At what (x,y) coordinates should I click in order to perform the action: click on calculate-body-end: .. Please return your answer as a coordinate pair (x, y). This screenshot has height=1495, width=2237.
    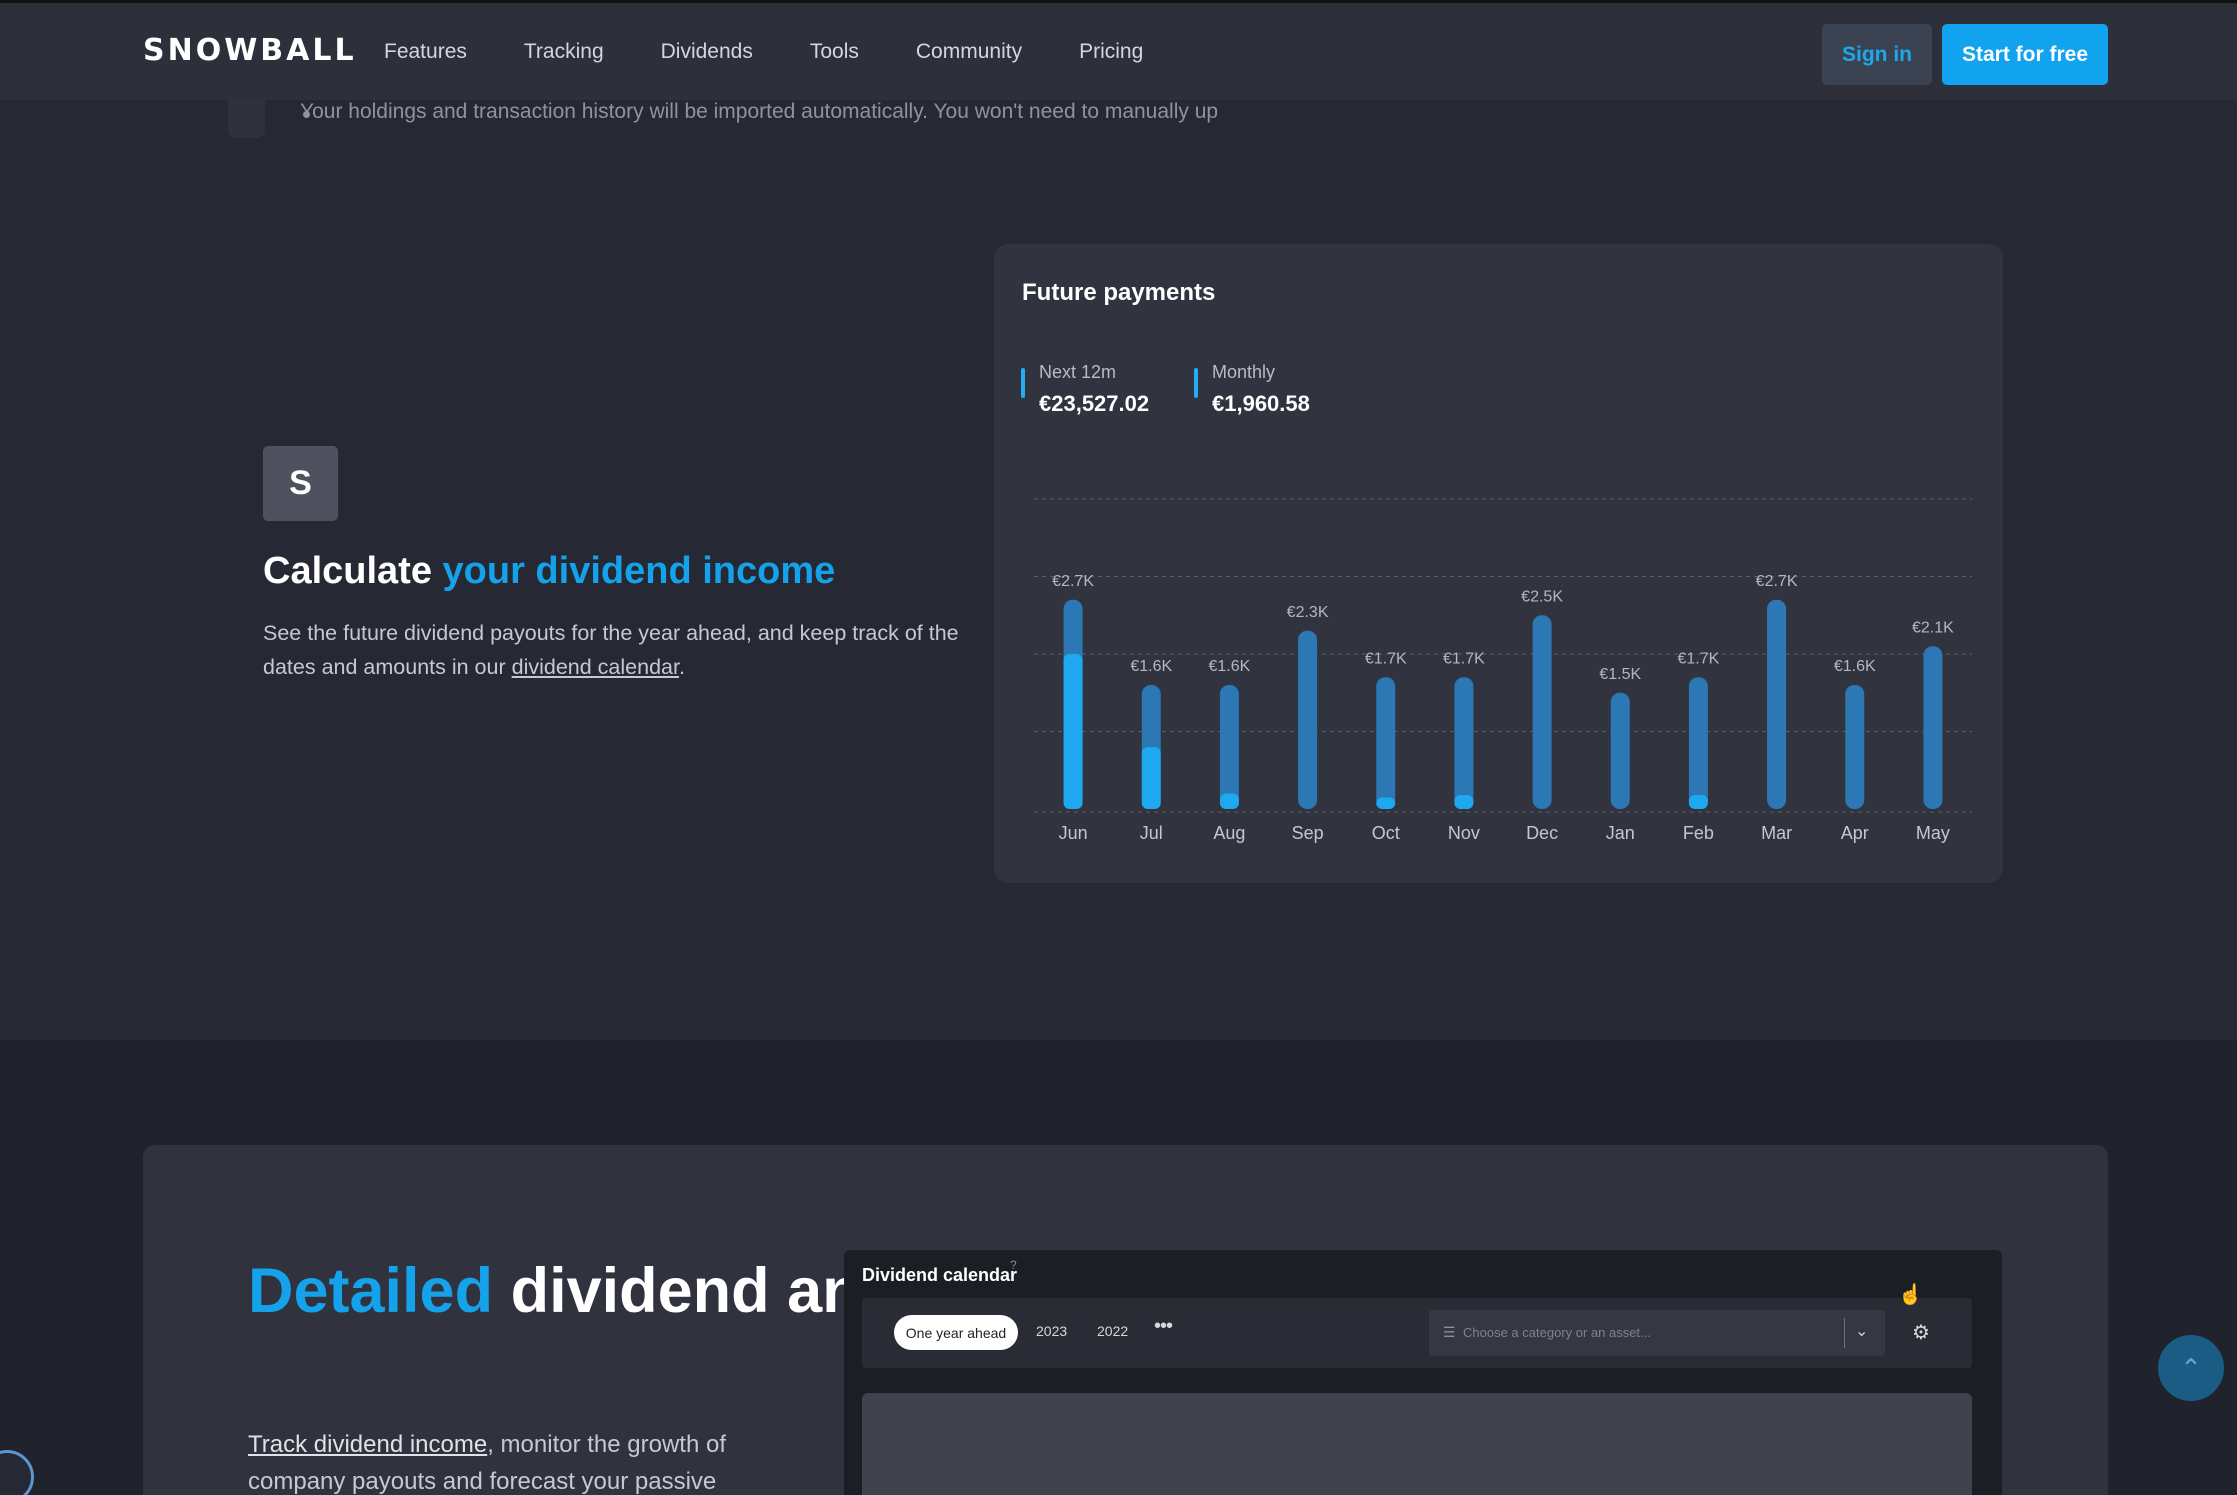
    Looking at the image, I should click on (681, 667).